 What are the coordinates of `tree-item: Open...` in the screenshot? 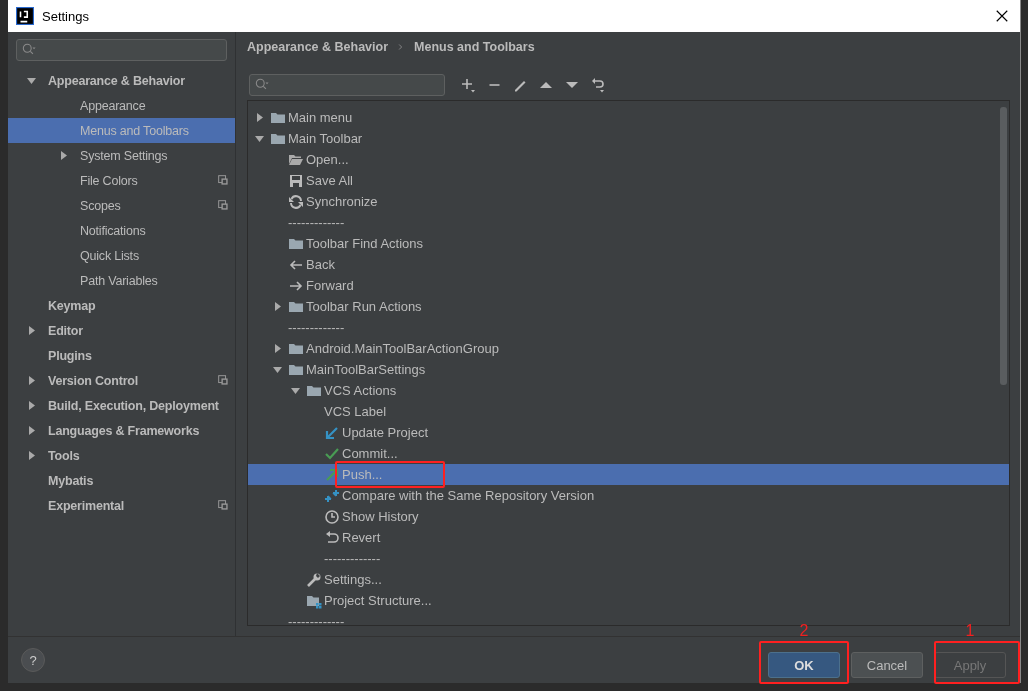 It's located at (628, 159).